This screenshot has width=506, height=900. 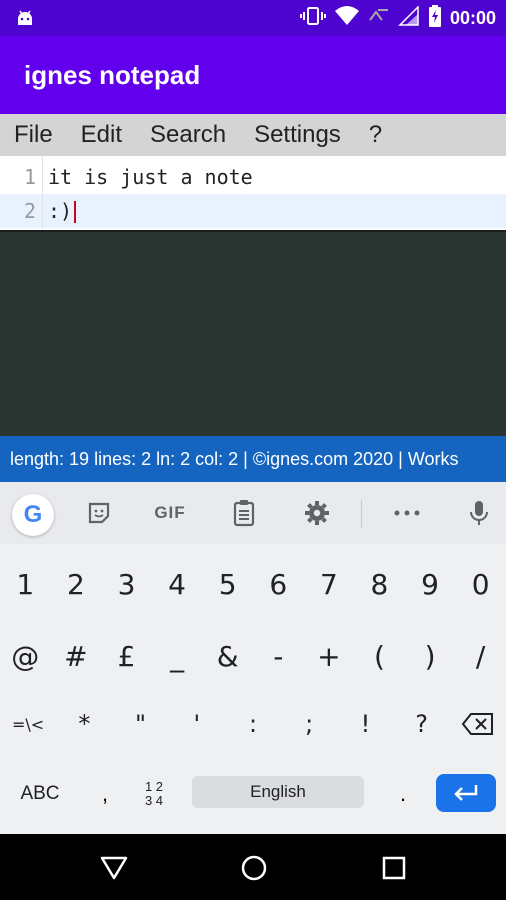 What do you see at coordinates (177, 584) in the screenshot?
I see `key-4: 4` at bounding box center [177, 584].